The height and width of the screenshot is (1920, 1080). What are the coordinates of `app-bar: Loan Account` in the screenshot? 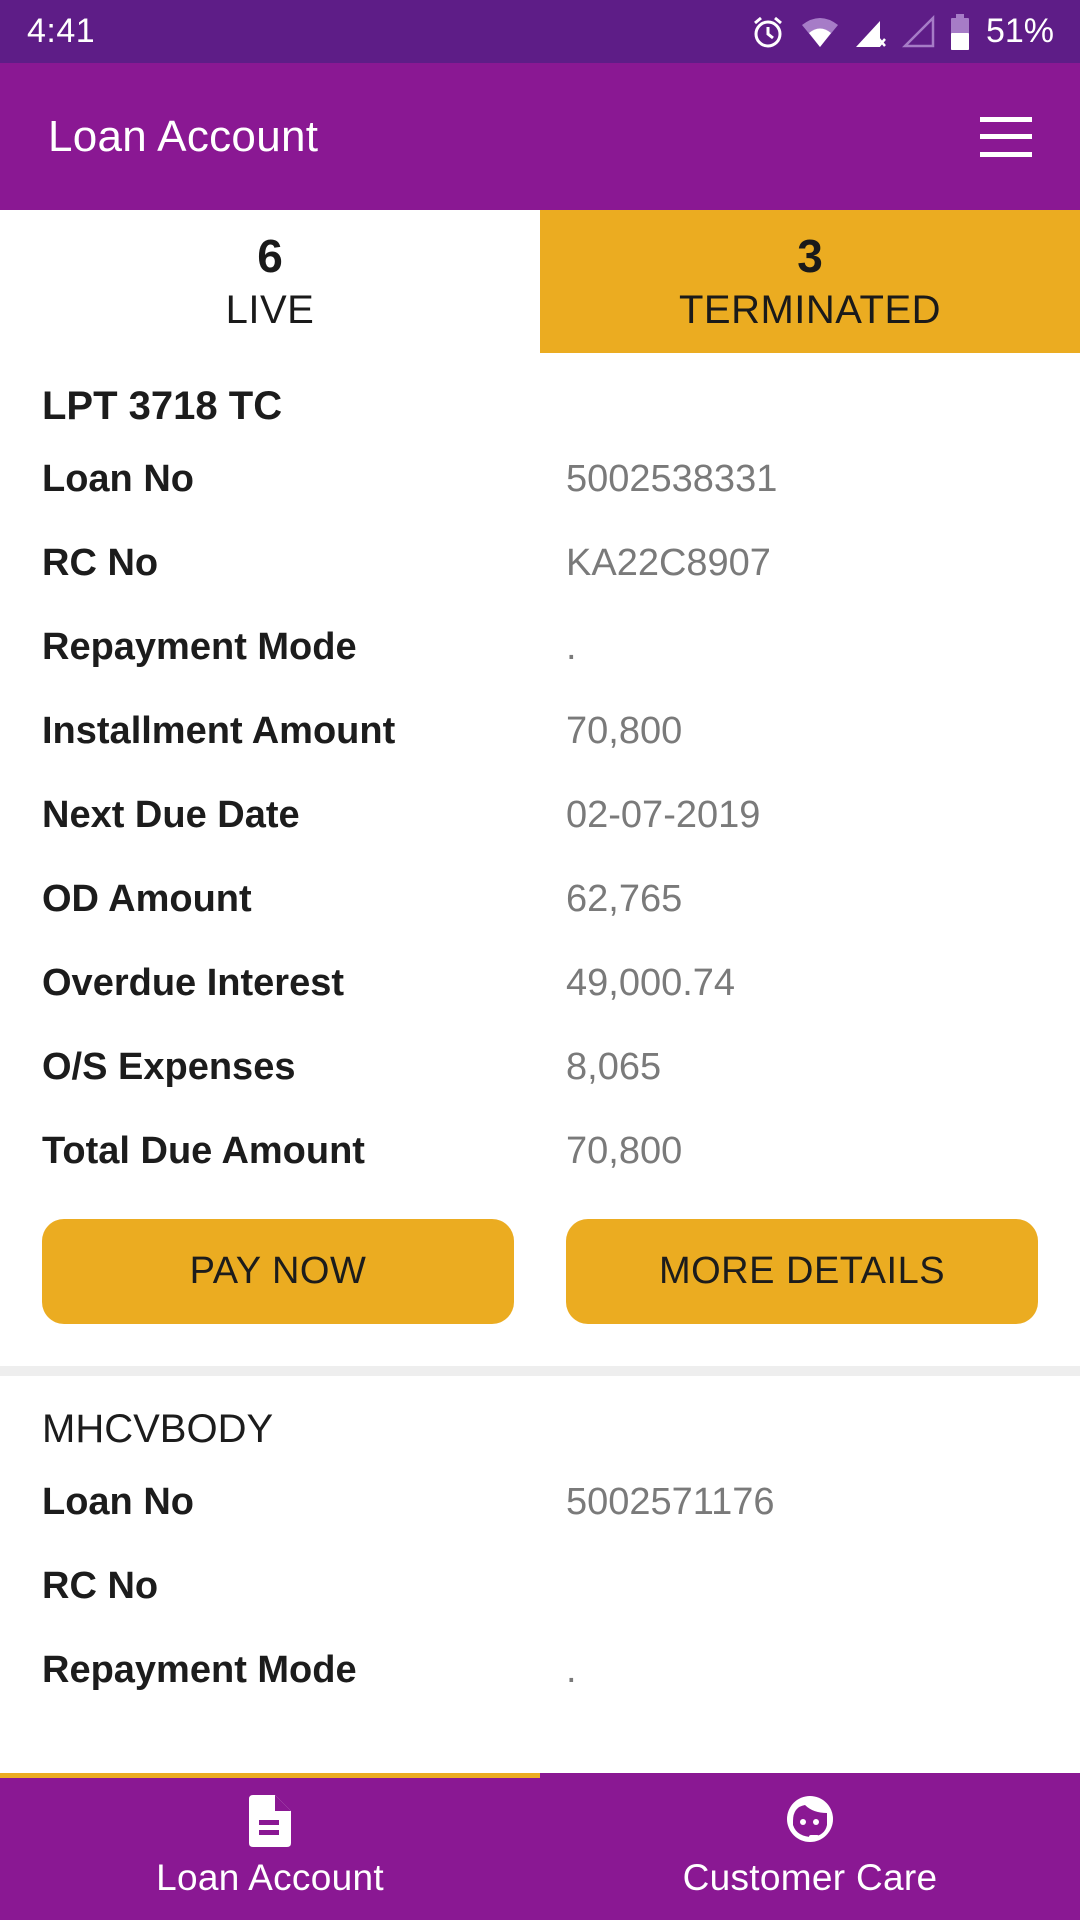 It's located at (540, 136).